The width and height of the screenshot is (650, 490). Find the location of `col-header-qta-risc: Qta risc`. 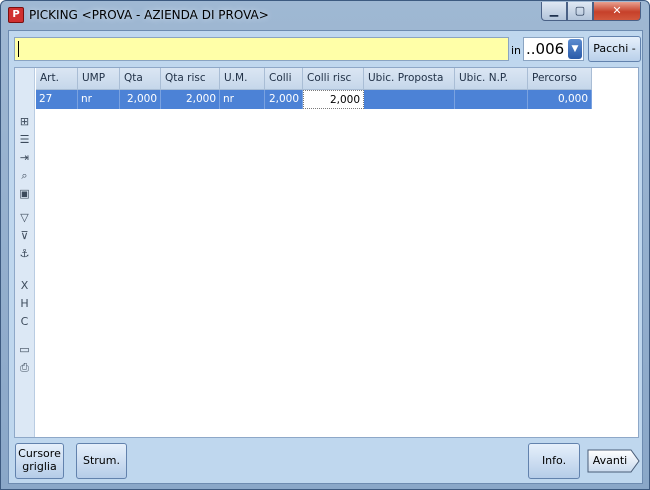

col-header-qta-risc: Qta risc is located at coordinates (190, 79).